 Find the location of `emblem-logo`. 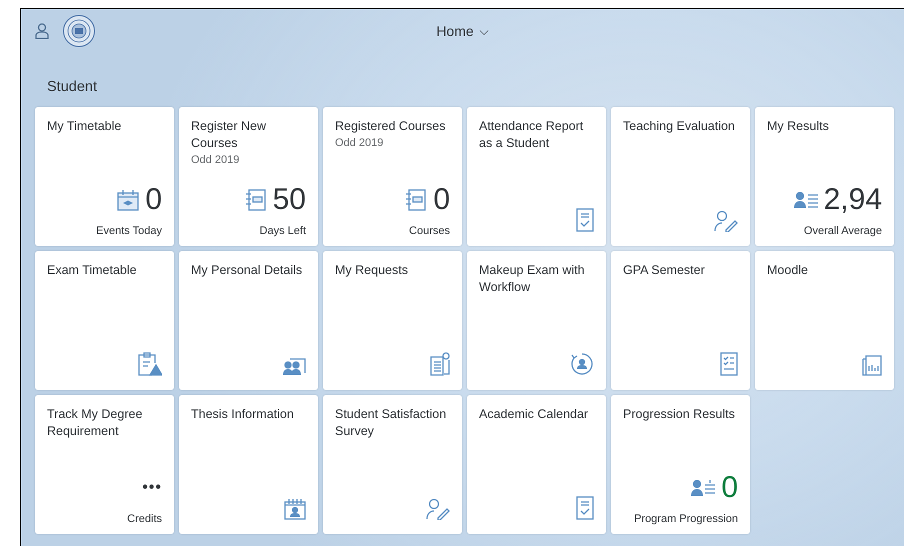

emblem-logo is located at coordinates (79, 31).